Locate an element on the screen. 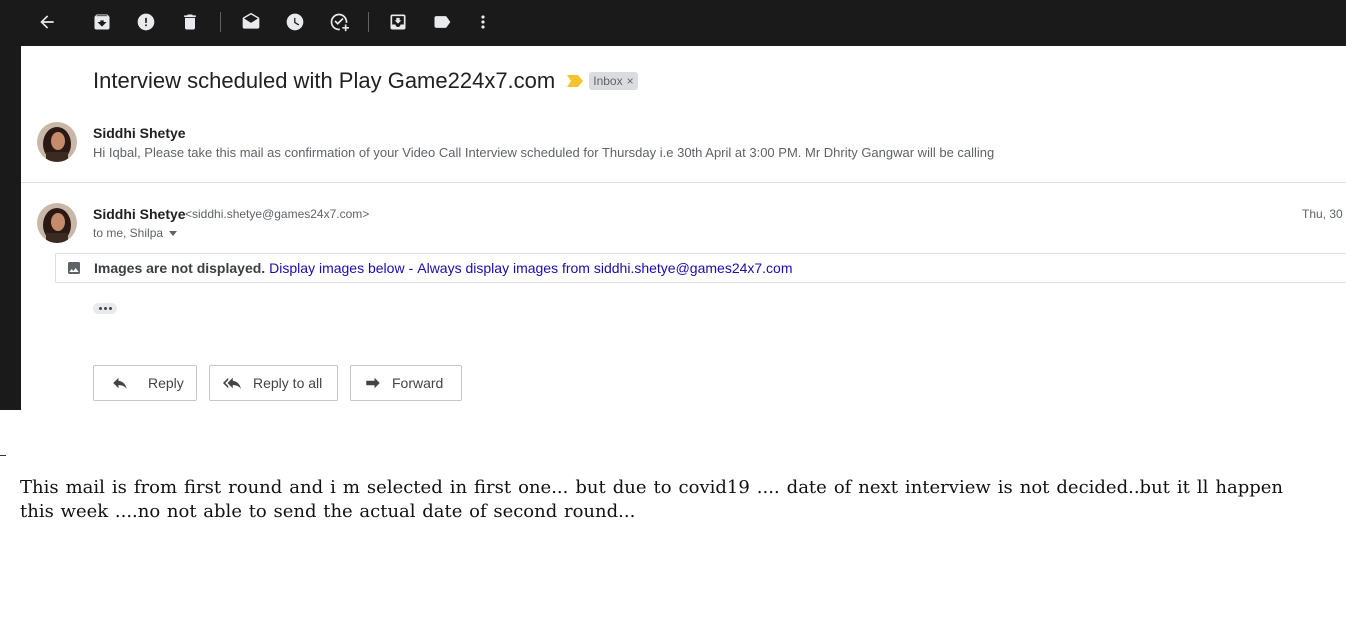  display-images-link: Display images below is located at coordinates (336, 268).